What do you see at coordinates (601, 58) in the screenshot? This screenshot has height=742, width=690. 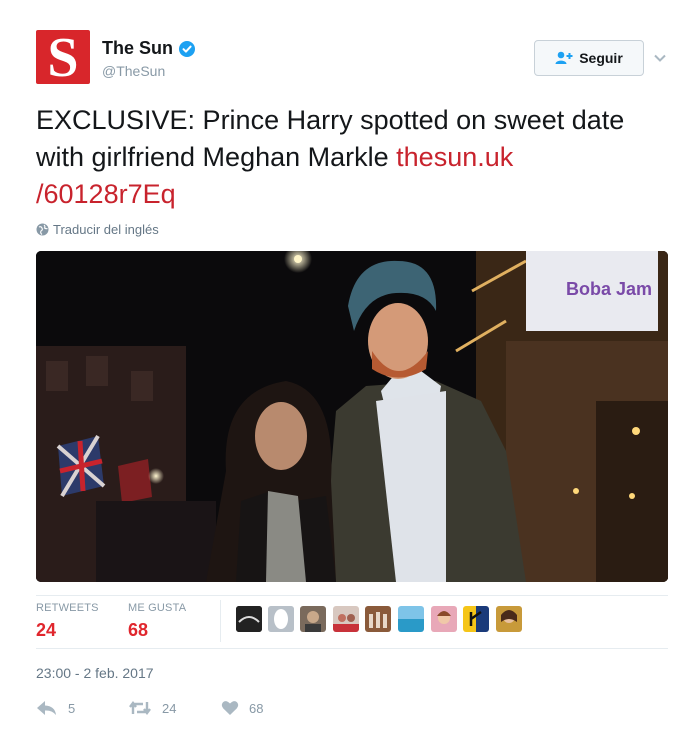 I see `follow-label: Seguir` at bounding box center [601, 58].